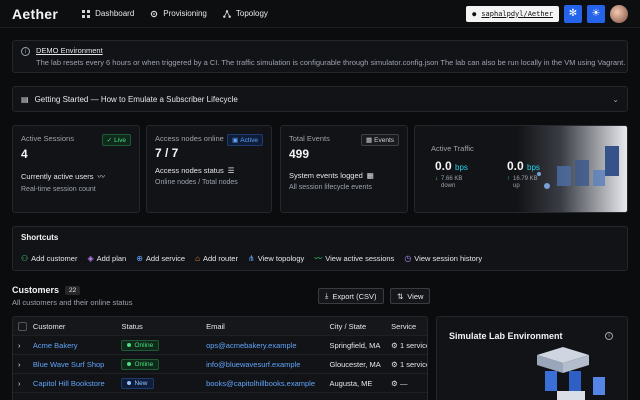 Image resolution: width=640 pixels, height=400 pixels. What do you see at coordinates (452, 148) in the screenshot?
I see `card-label: Active Traffic` at bounding box center [452, 148].